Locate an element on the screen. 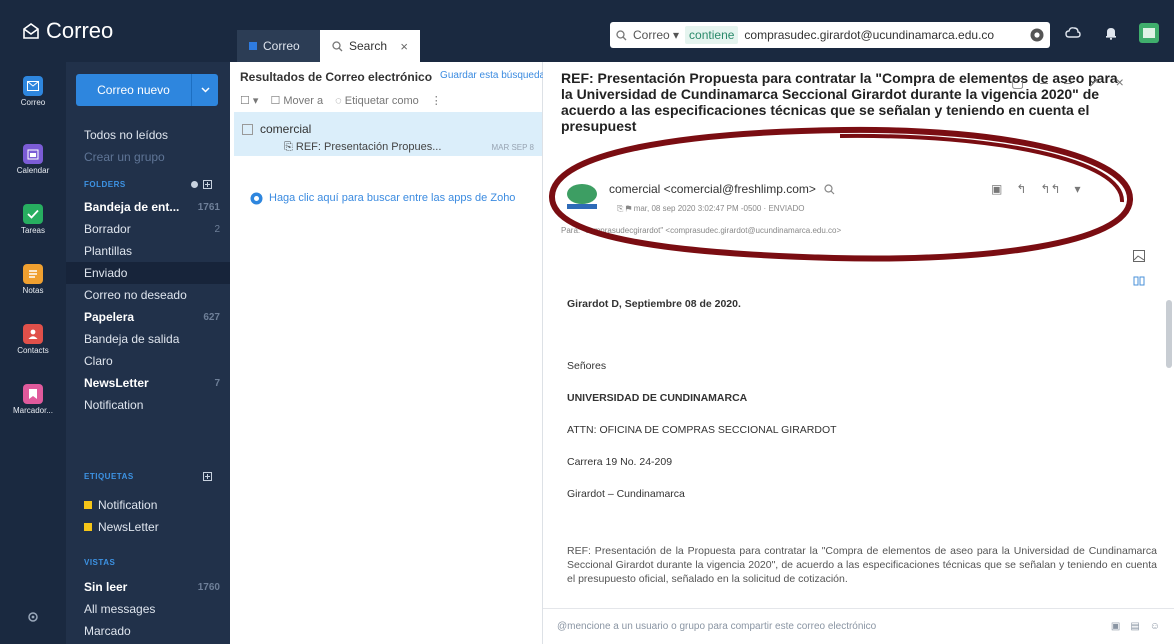  folder-drafts: Borrador 2 is located at coordinates (148, 229).